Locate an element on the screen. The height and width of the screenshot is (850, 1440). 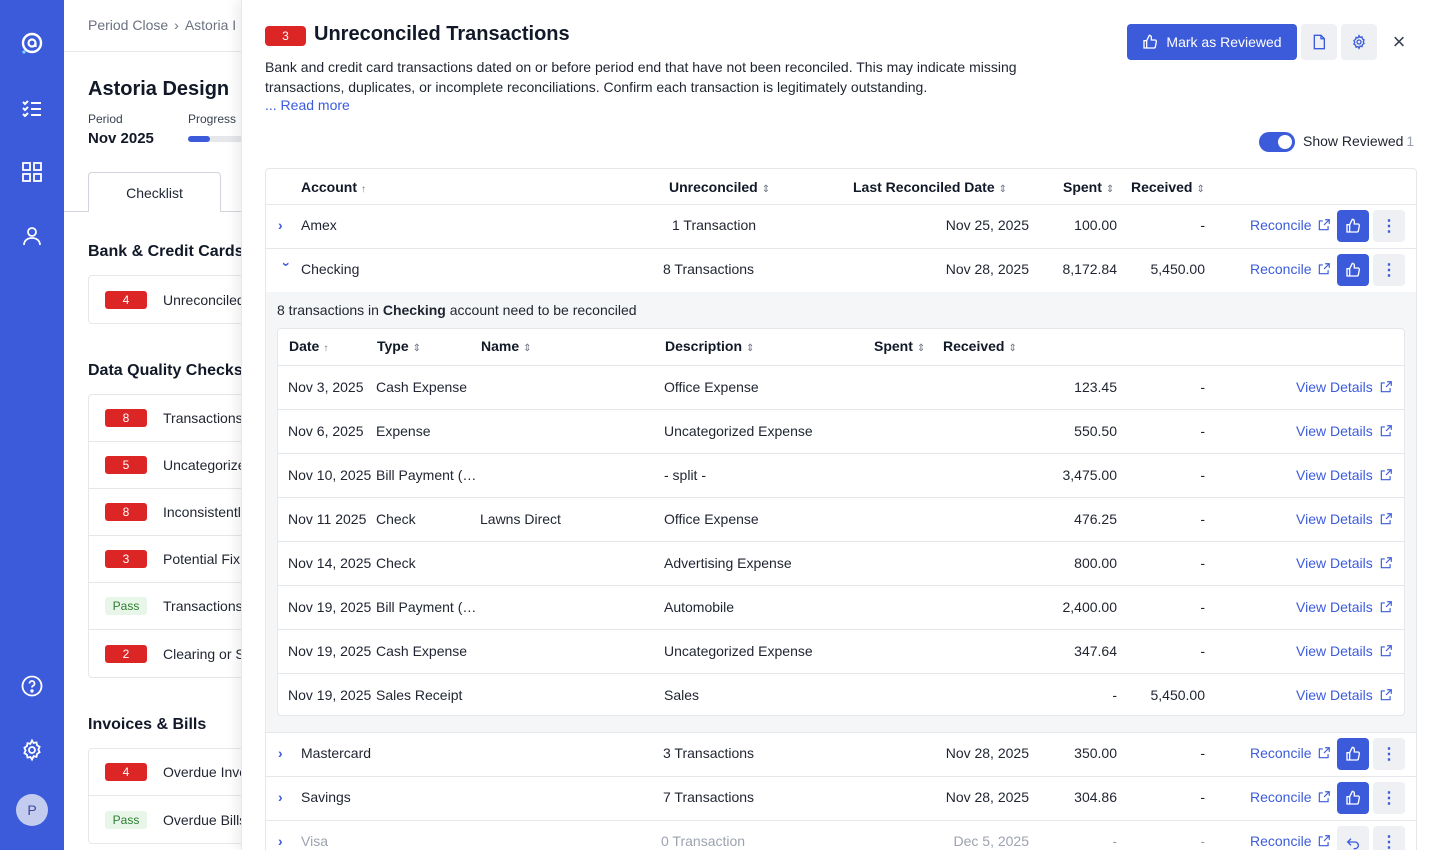
check-item: 3 Potential Fix is located at coordinates (165, 559).